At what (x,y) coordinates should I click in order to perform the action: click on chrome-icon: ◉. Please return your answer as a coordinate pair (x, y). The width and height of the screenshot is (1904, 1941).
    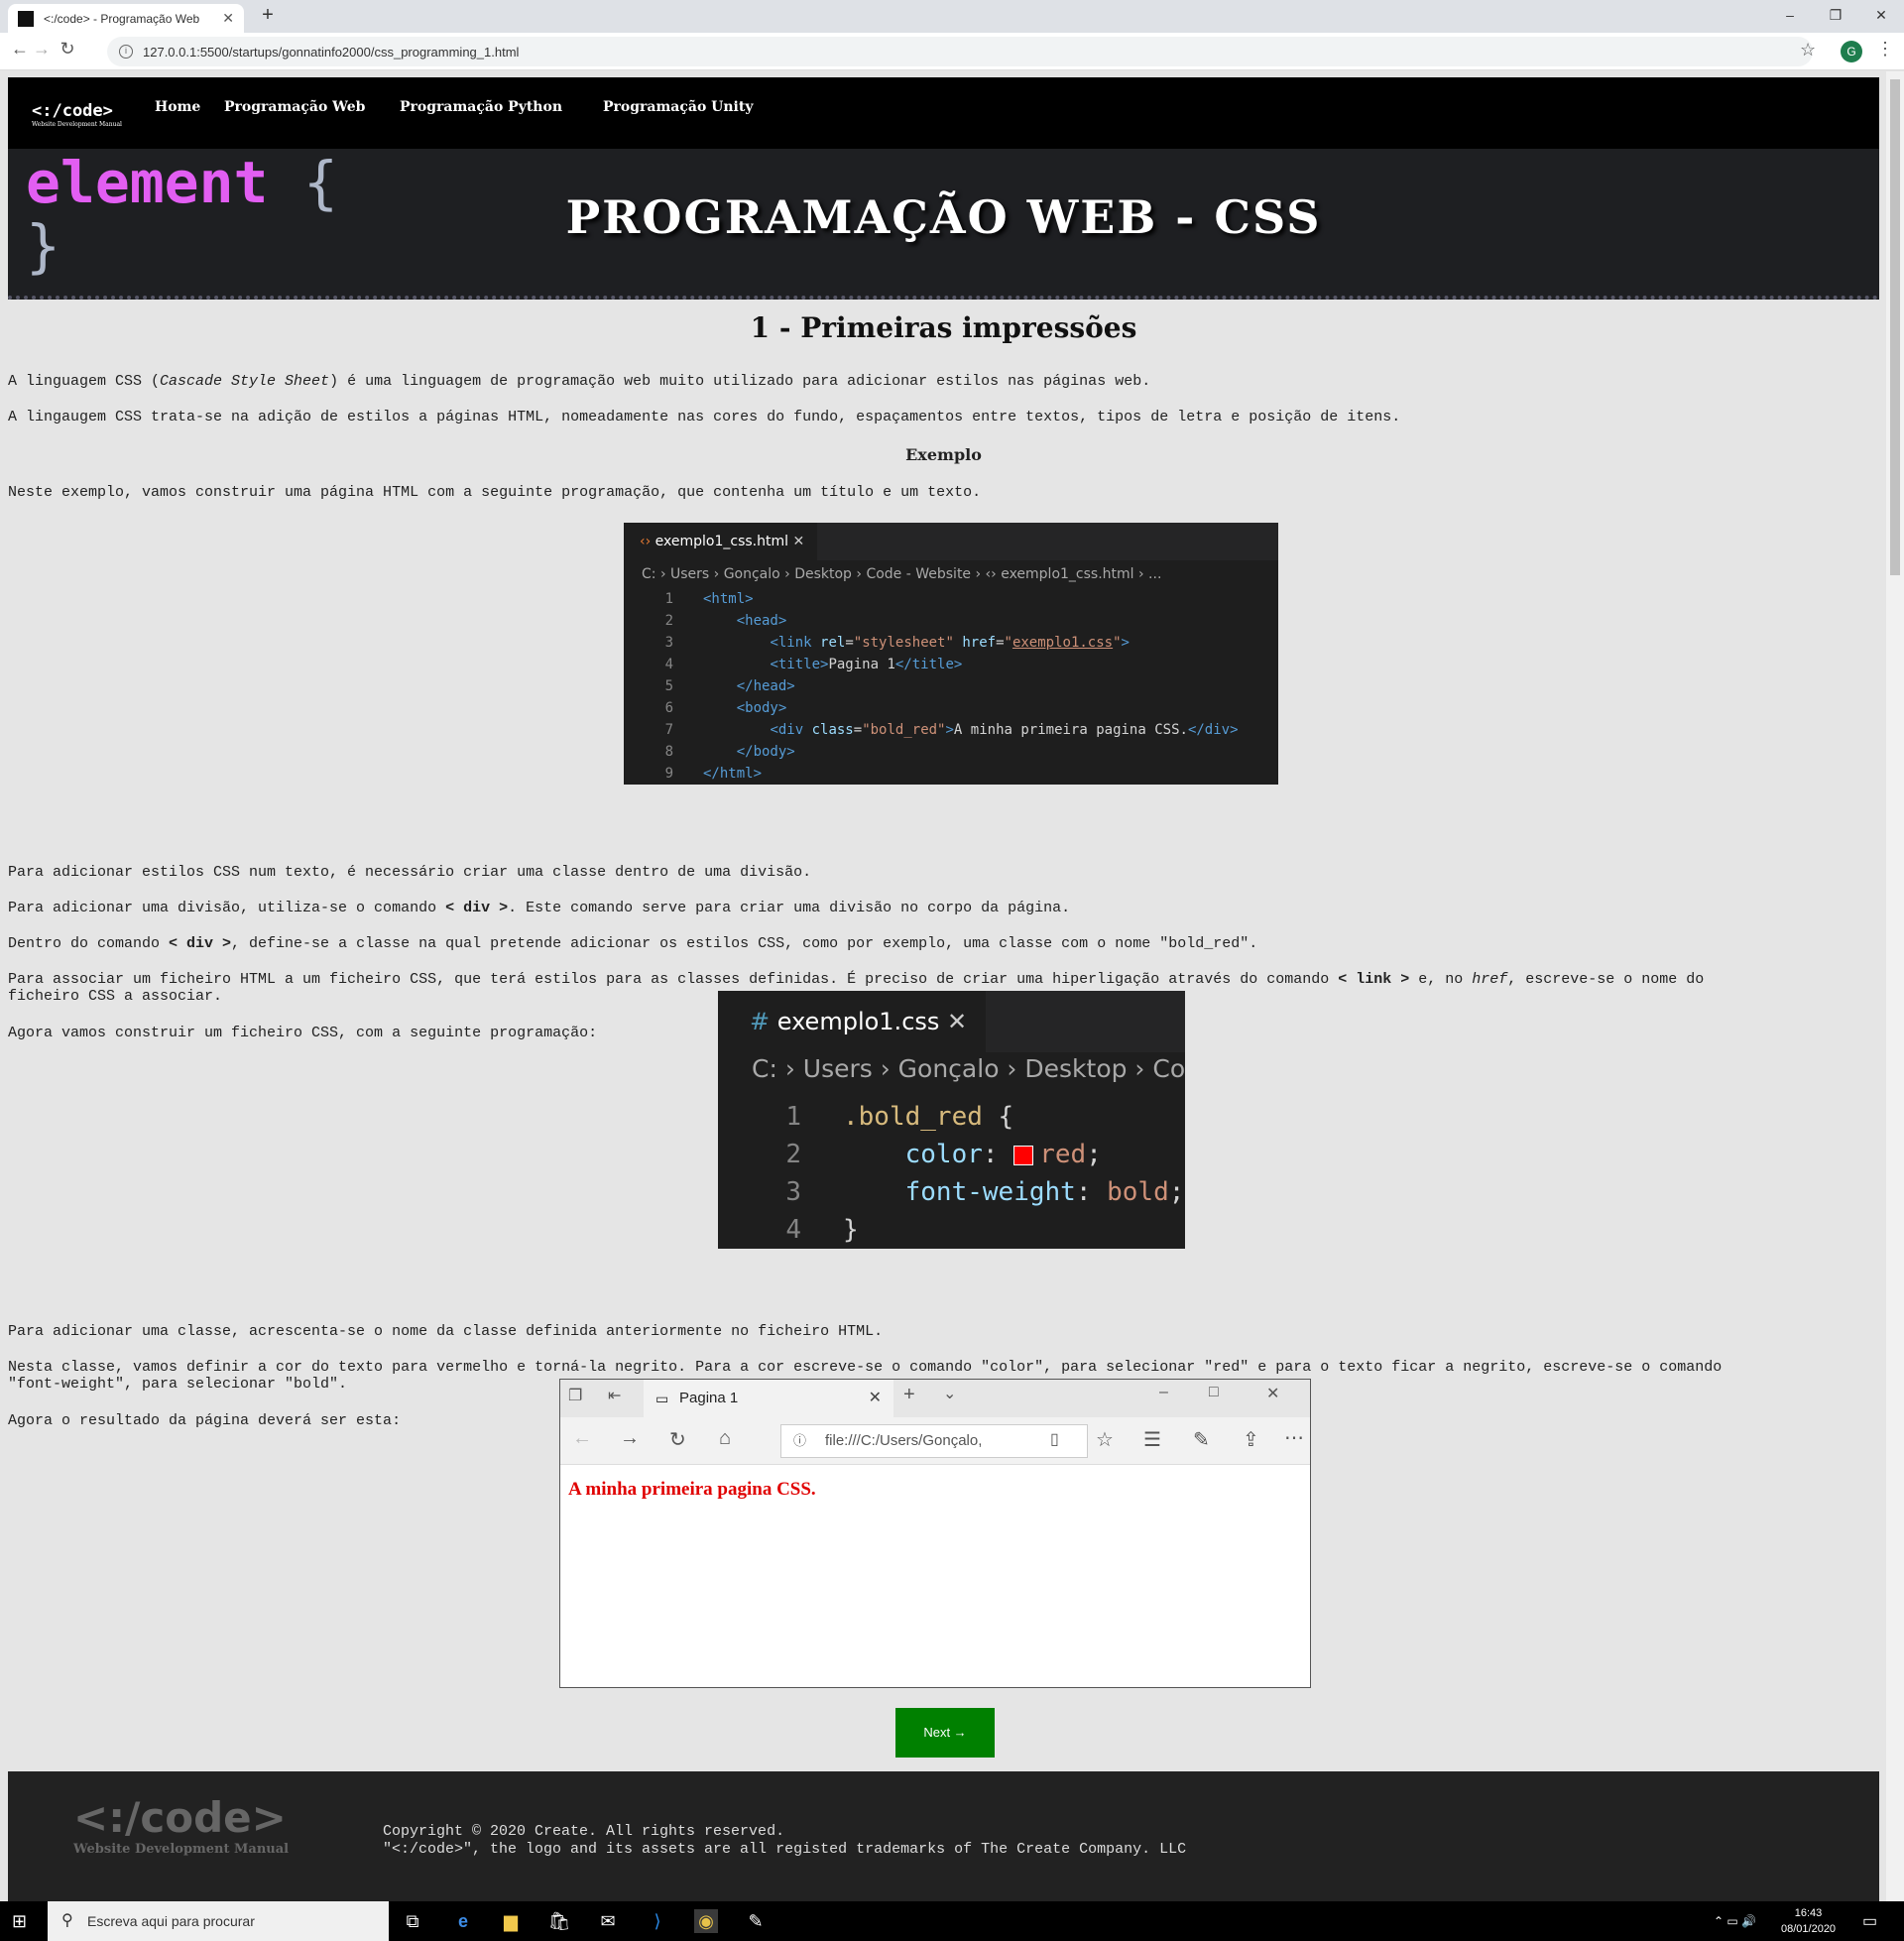
    Looking at the image, I should click on (706, 1921).